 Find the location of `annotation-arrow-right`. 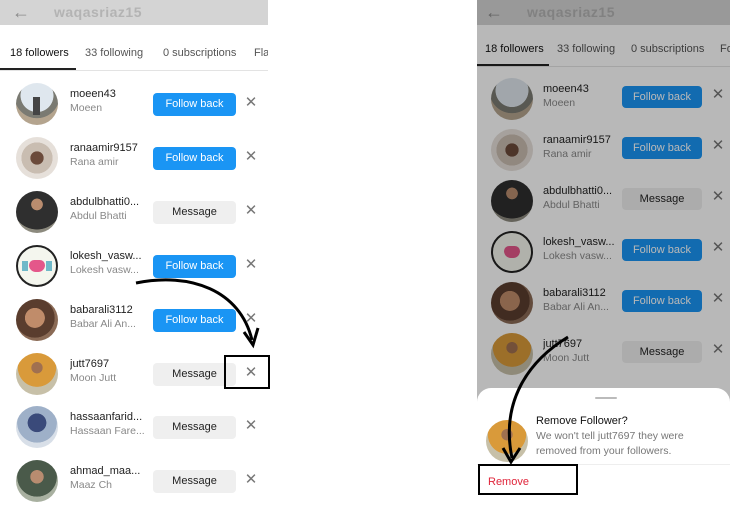

annotation-arrow-right is located at coordinates (535, 400).